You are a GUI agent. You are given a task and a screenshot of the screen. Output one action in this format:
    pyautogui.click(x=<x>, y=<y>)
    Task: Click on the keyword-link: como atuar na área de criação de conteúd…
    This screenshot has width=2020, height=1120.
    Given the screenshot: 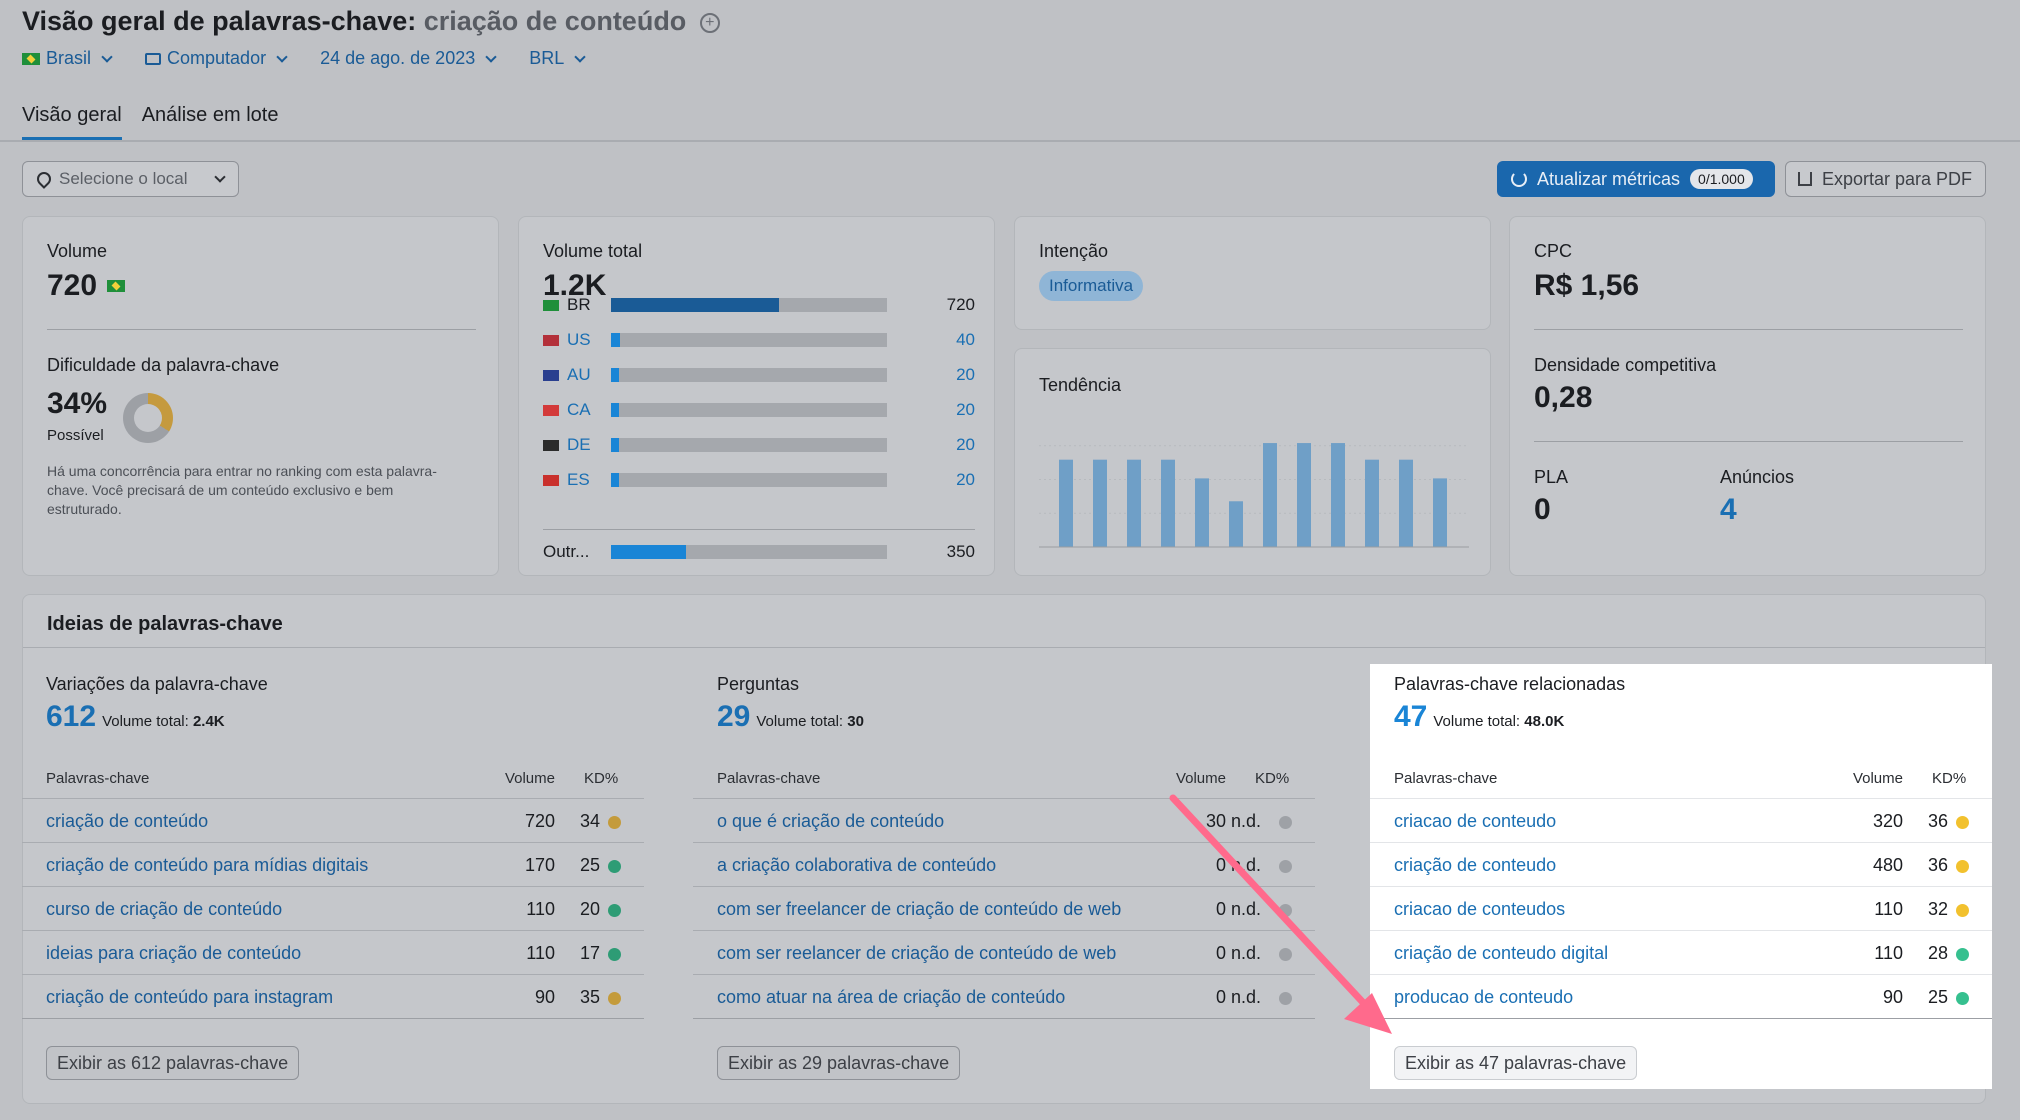 What is the action you would take?
    pyautogui.click(x=891, y=997)
    